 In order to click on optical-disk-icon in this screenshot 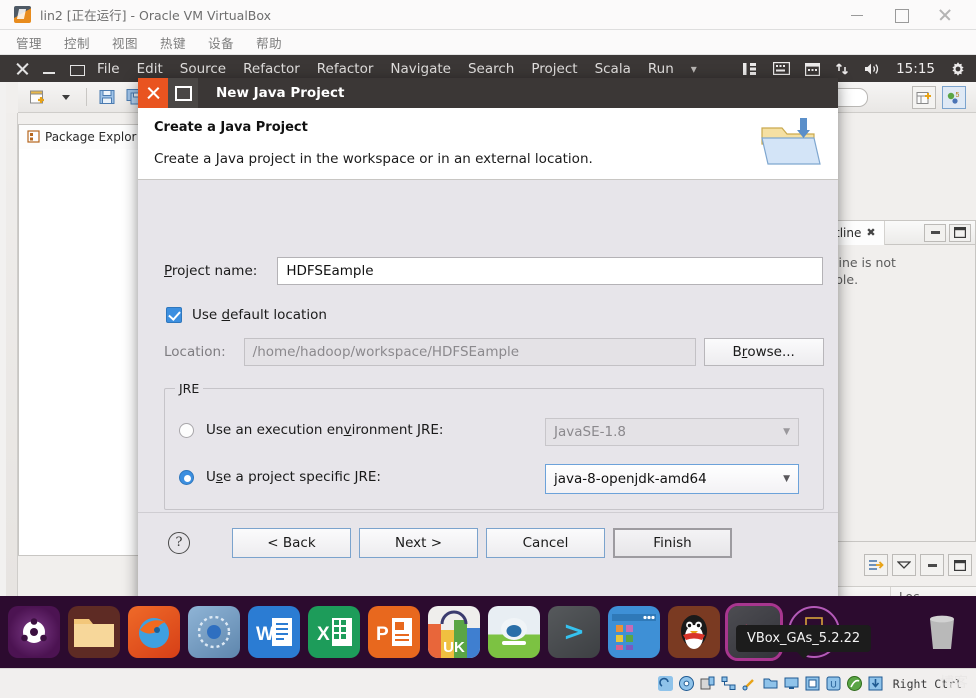, I will do `click(686, 683)`.